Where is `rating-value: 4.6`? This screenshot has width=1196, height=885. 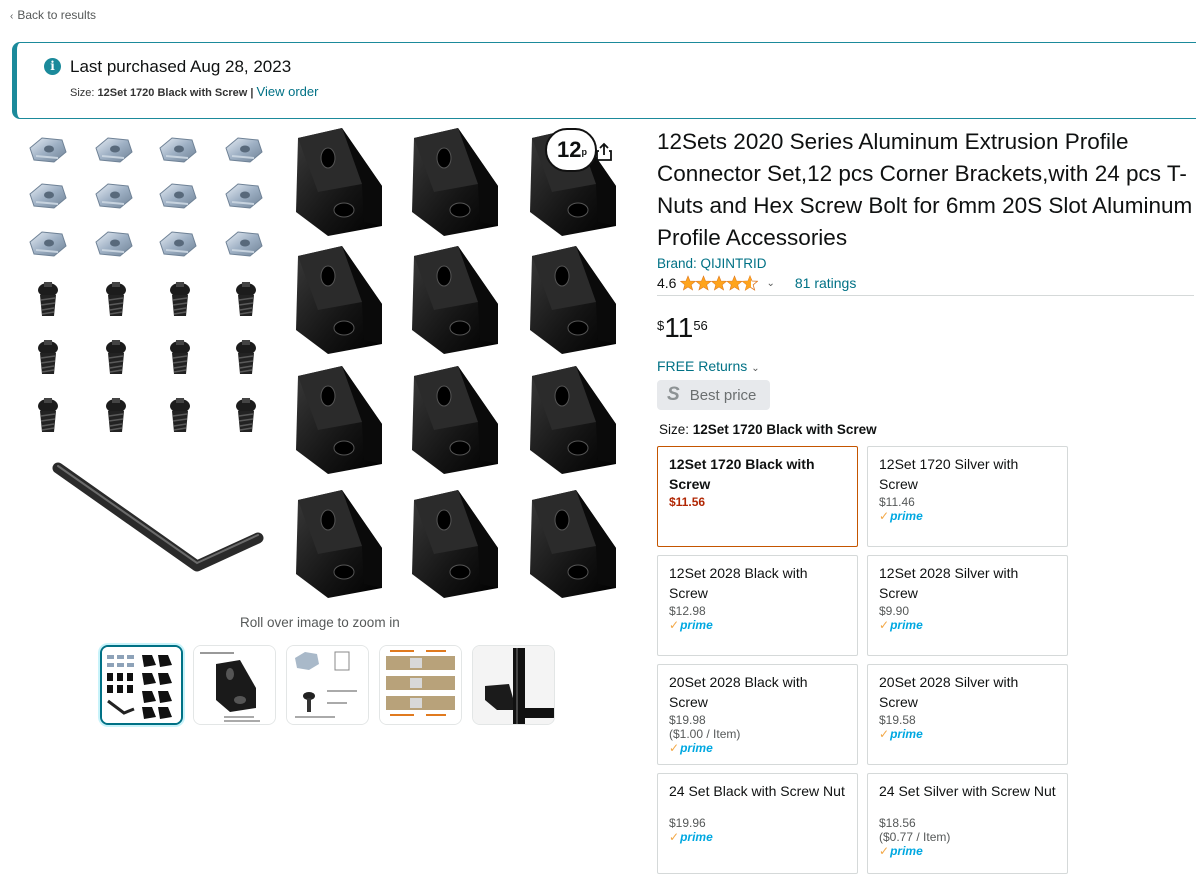
rating-value: 4.6 is located at coordinates (667, 283).